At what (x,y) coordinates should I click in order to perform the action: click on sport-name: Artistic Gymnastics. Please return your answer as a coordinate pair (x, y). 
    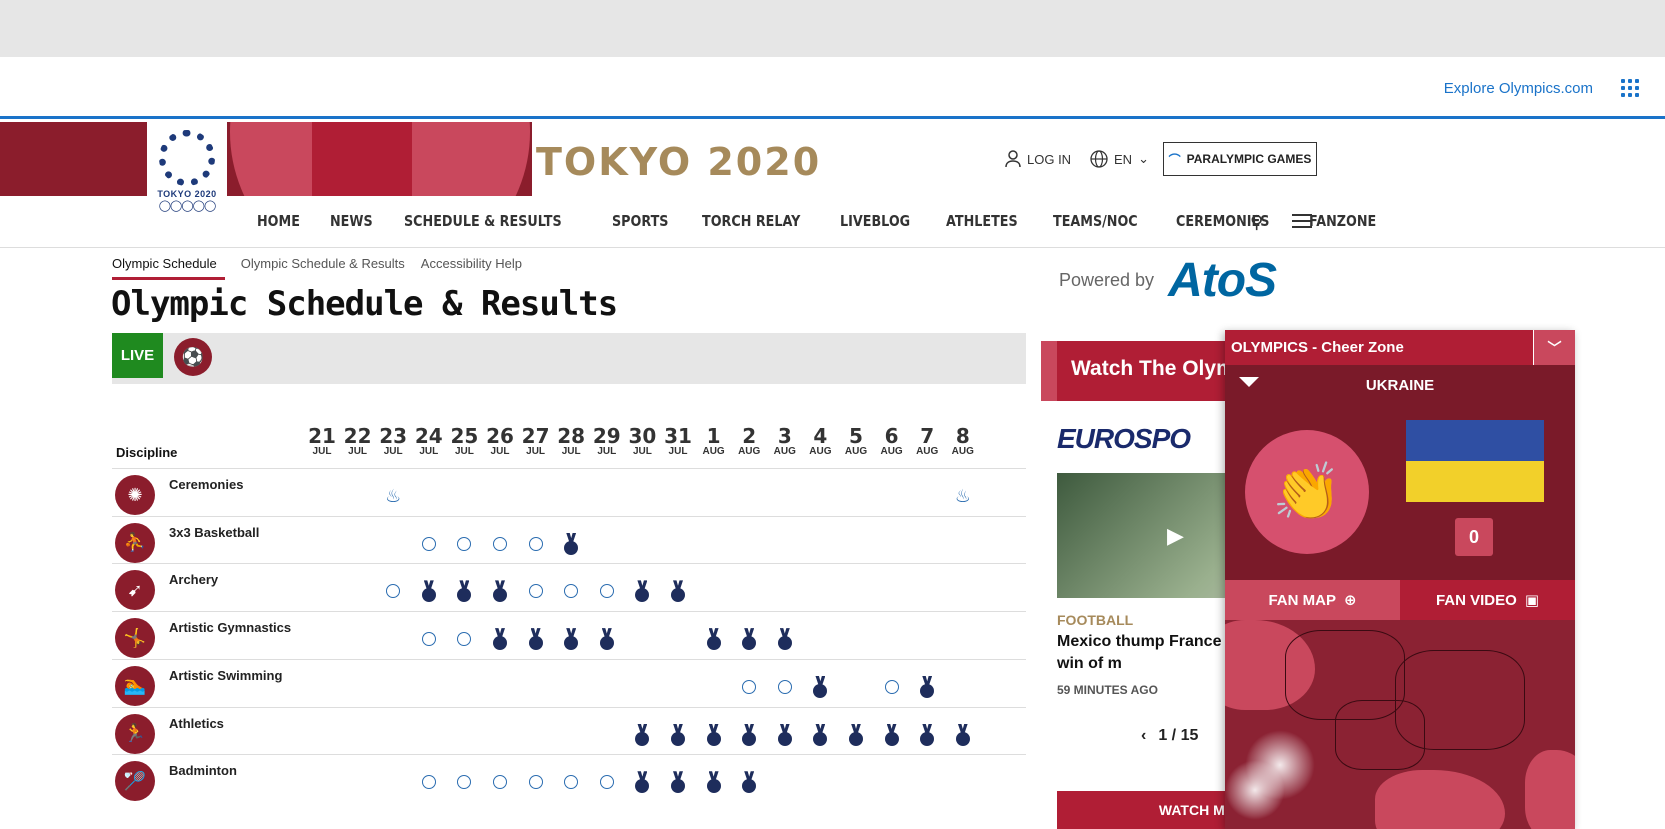
    Looking at the image, I should click on (230, 627).